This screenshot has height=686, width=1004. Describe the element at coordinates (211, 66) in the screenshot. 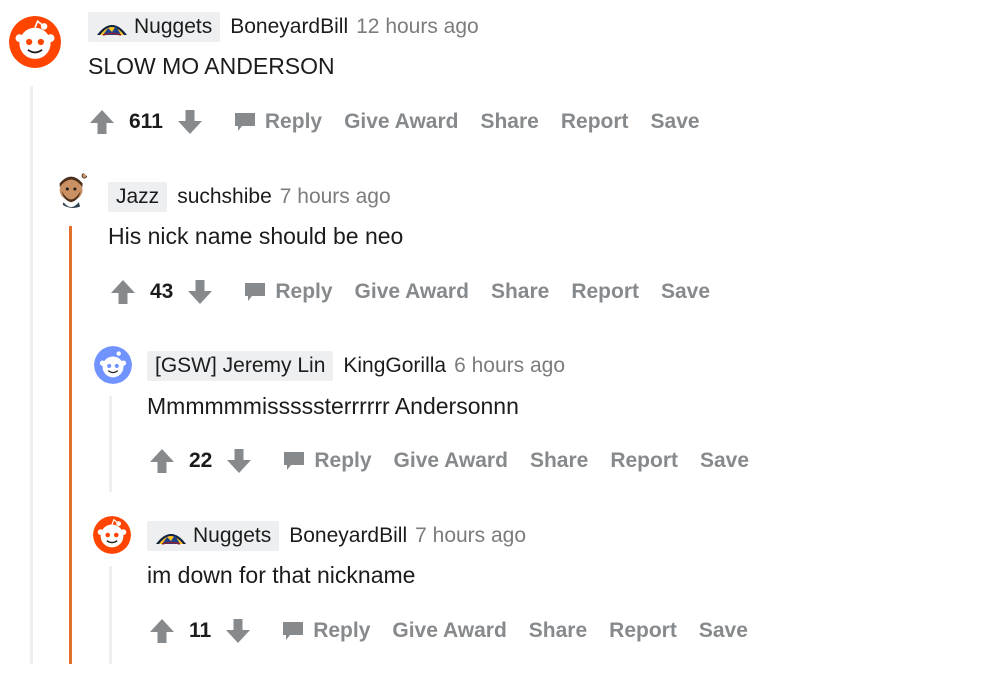

I see `comment-body: SLOW MO ANDERSON` at that location.